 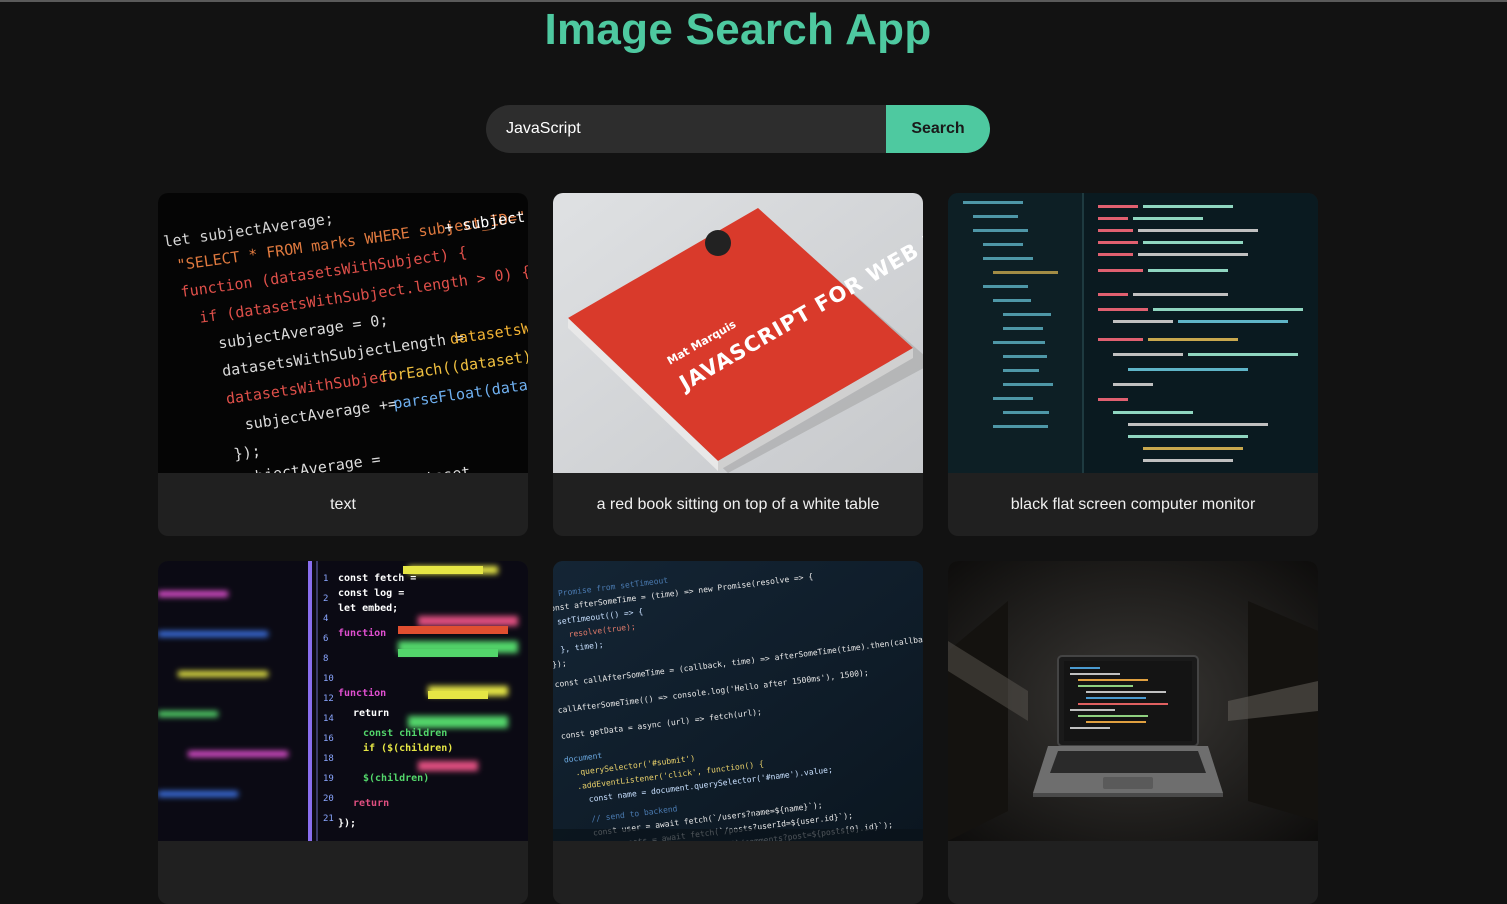 What do you see at coordinates (686, 129) in the screenshot?
I see `search-input` at bounding box center [686, 129].